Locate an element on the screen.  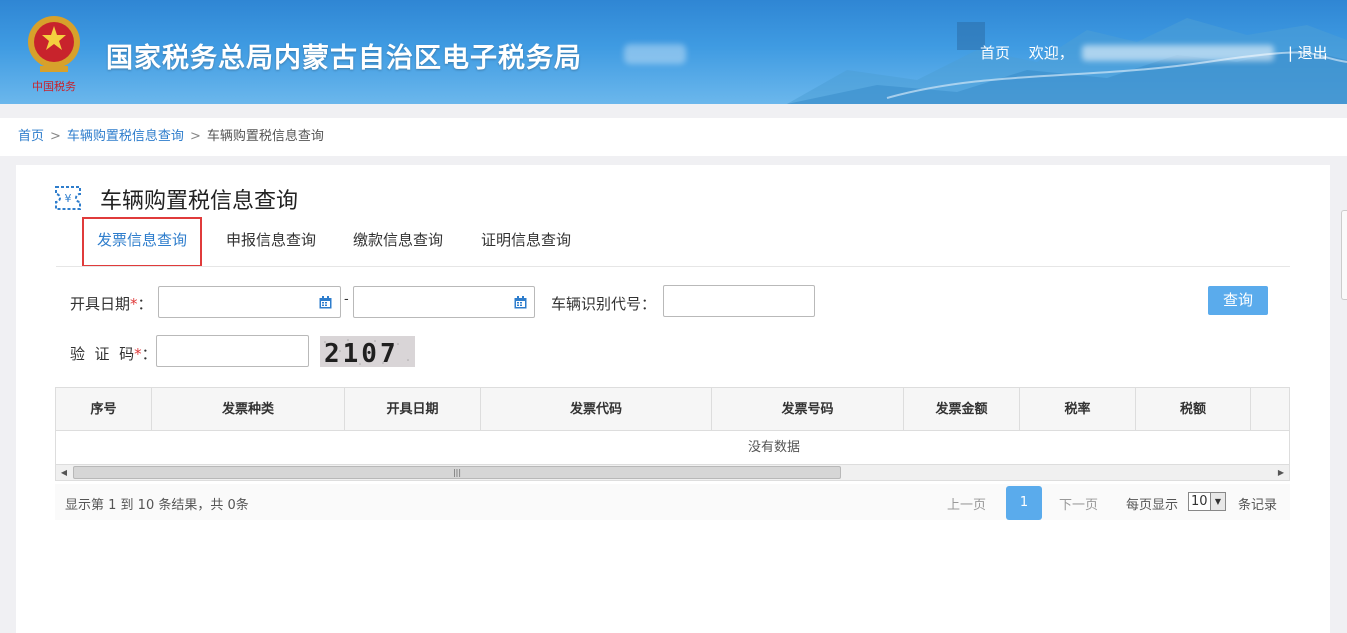
captcha-text: 2107 is located at coordinates (361, 353).